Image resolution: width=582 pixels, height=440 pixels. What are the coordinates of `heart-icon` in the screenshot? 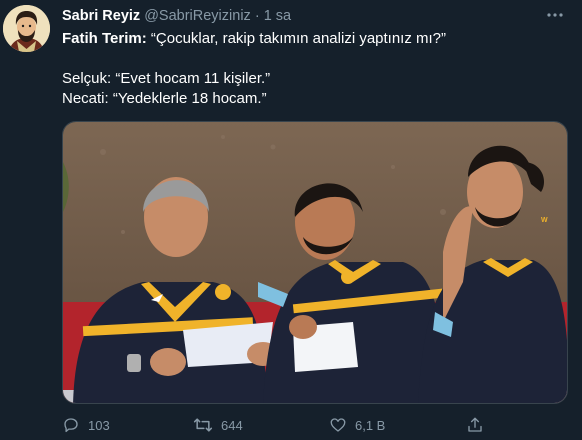 It's located at (338, 425).